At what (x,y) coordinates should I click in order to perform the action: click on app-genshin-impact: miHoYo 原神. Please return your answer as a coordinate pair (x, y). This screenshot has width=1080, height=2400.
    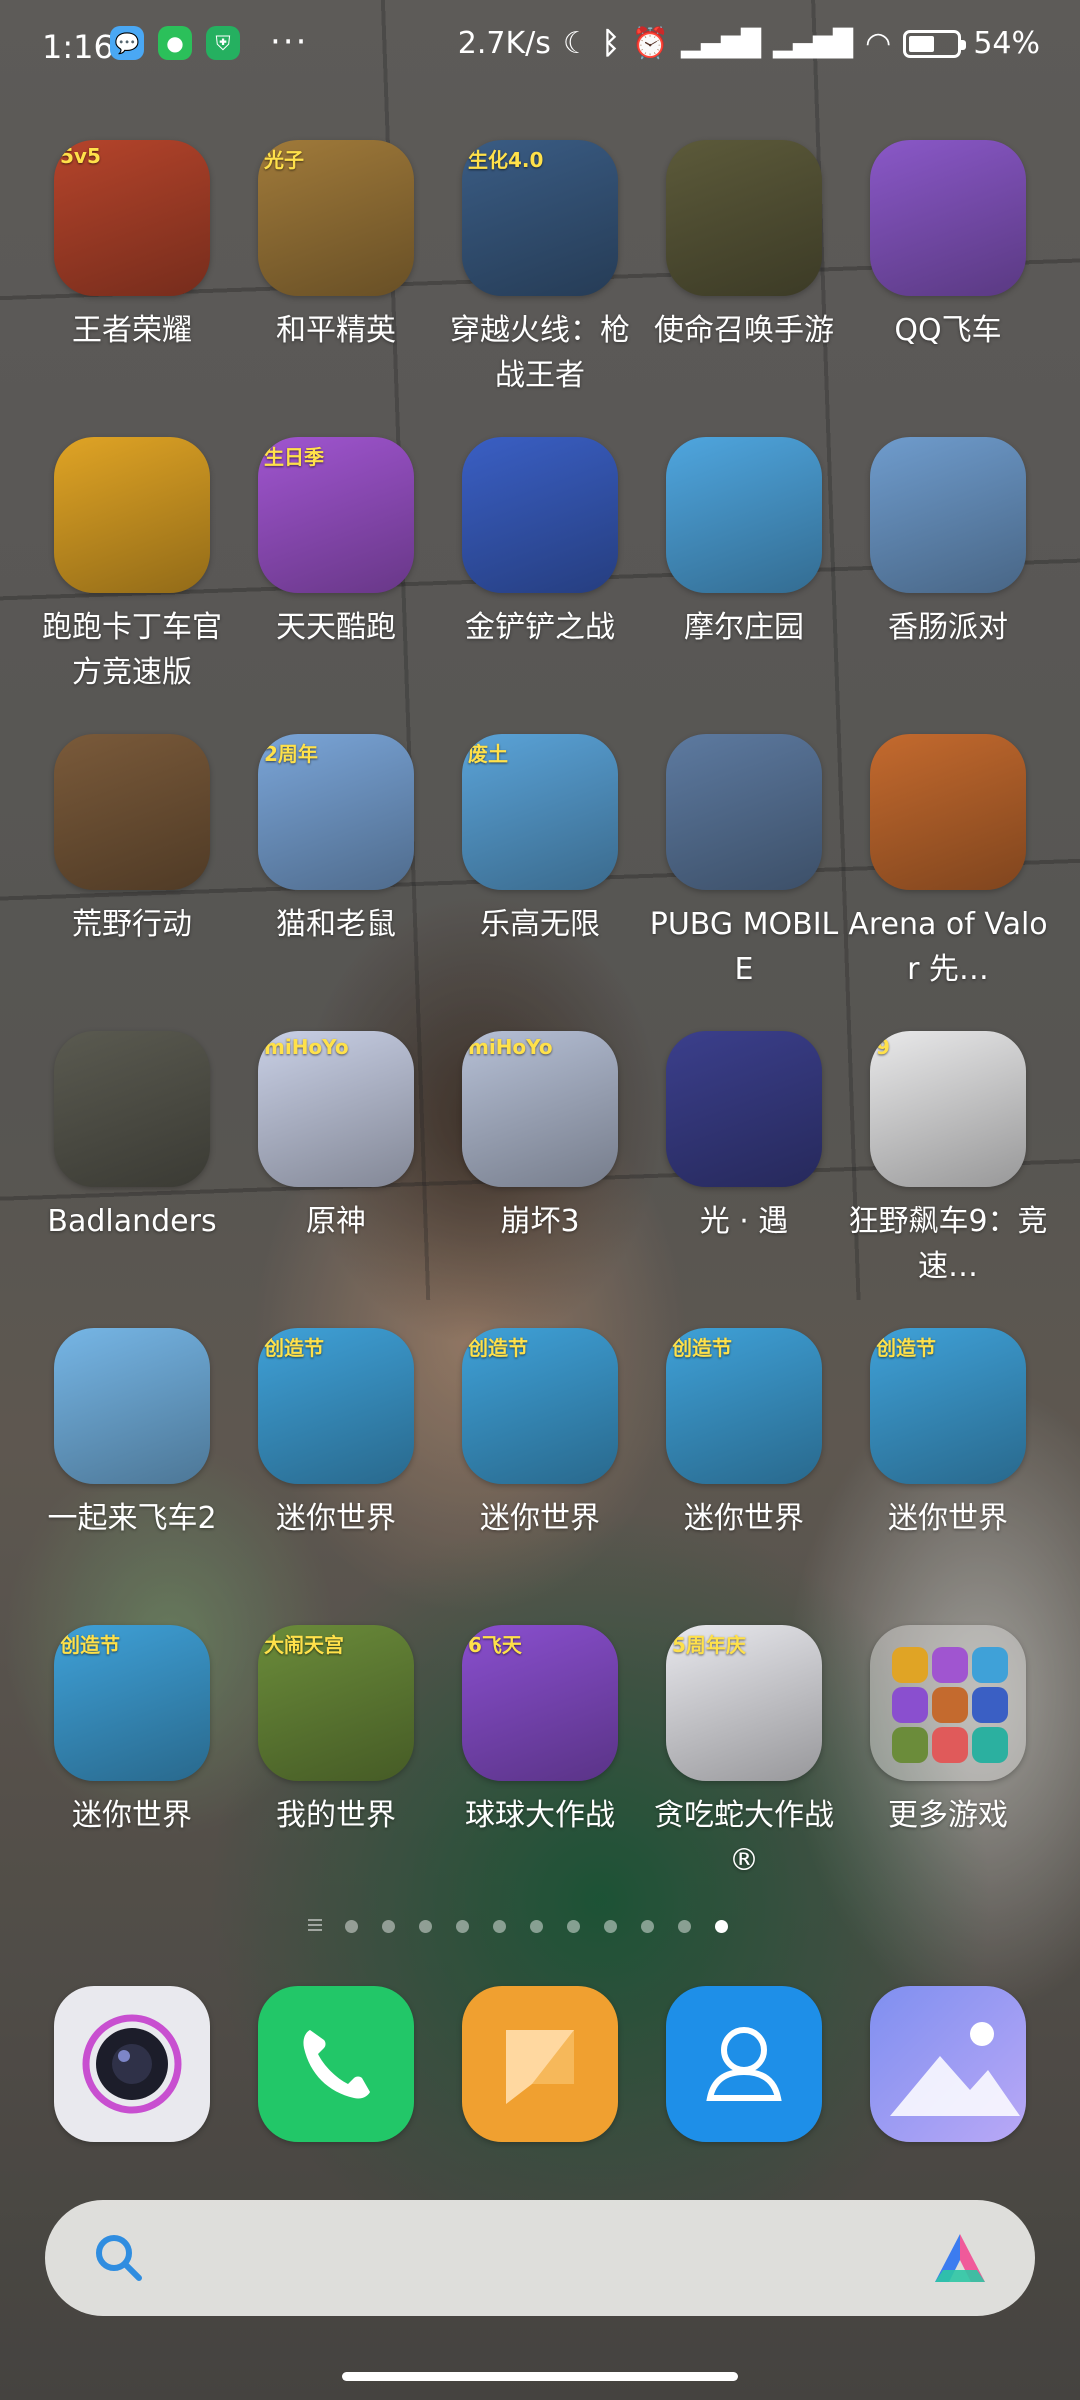
    Looking at the image, I should click on (336, 1137).